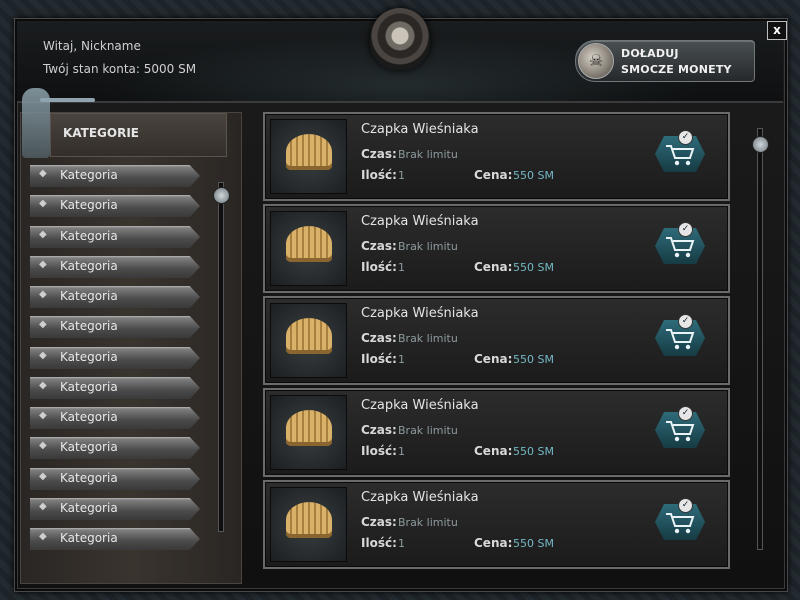  What do you see at coordinates (676, 69) in the screenshot?
I see `topup-label-line2: SMOCZE MONETY` at bounding box center [676, 69].